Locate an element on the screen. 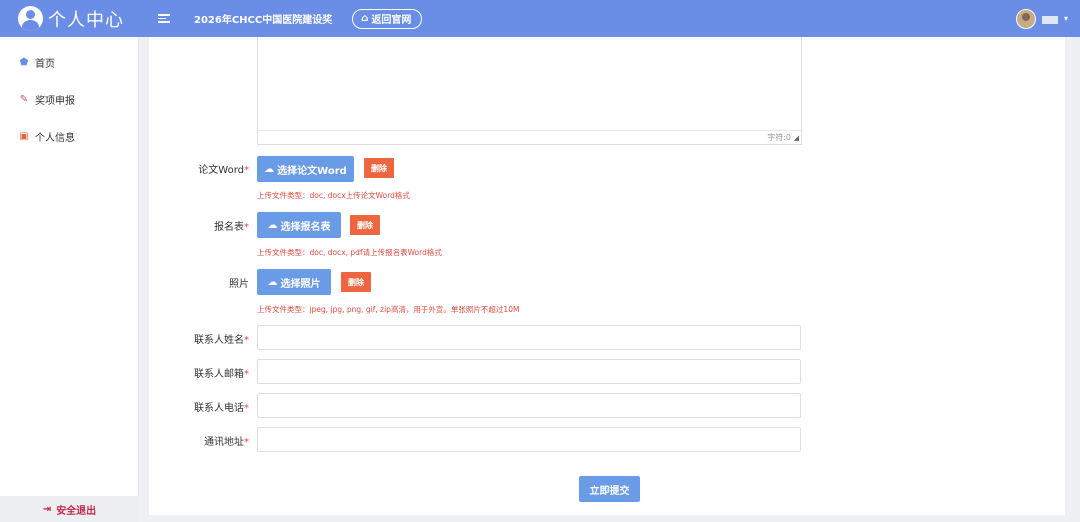 This screenshot has height=522, width=1080. photo-label: 照片 is located at coordinates (239, 284).